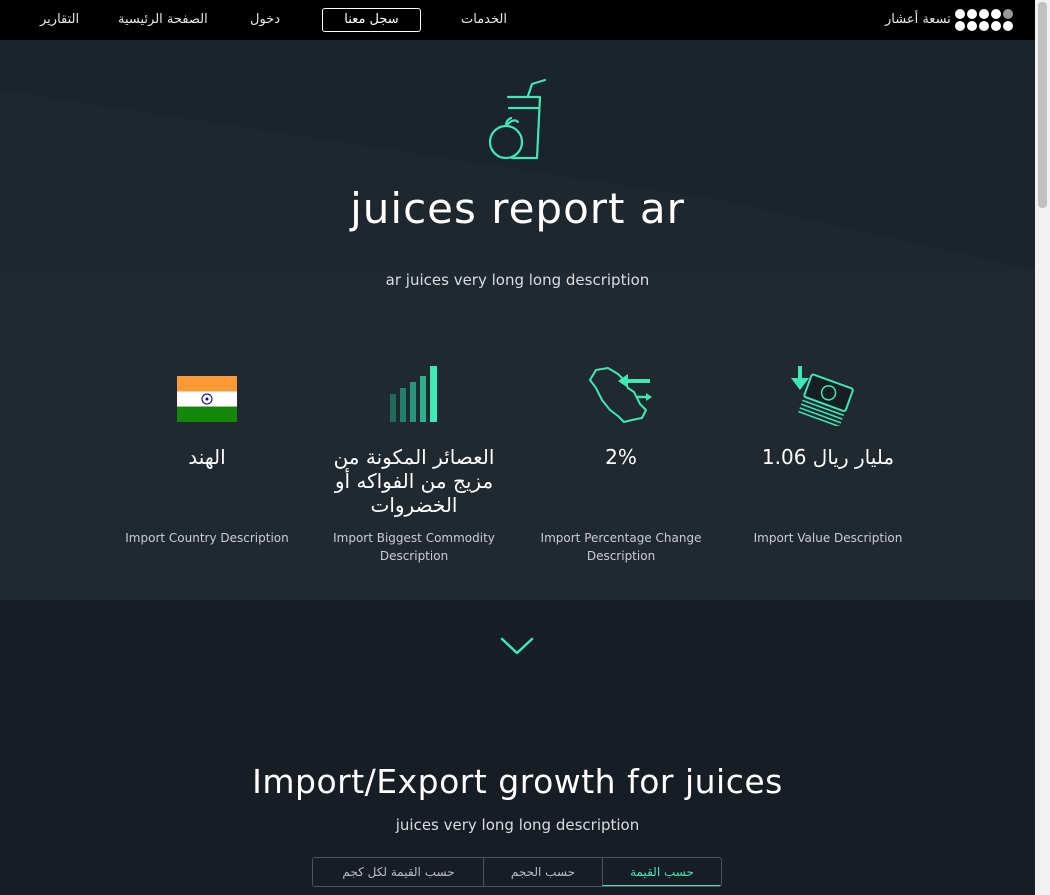 Image resolution: width=1050 pixels, height=895 pixels. I want to click on report-description: ar juices very long long description, so click(517, 280).